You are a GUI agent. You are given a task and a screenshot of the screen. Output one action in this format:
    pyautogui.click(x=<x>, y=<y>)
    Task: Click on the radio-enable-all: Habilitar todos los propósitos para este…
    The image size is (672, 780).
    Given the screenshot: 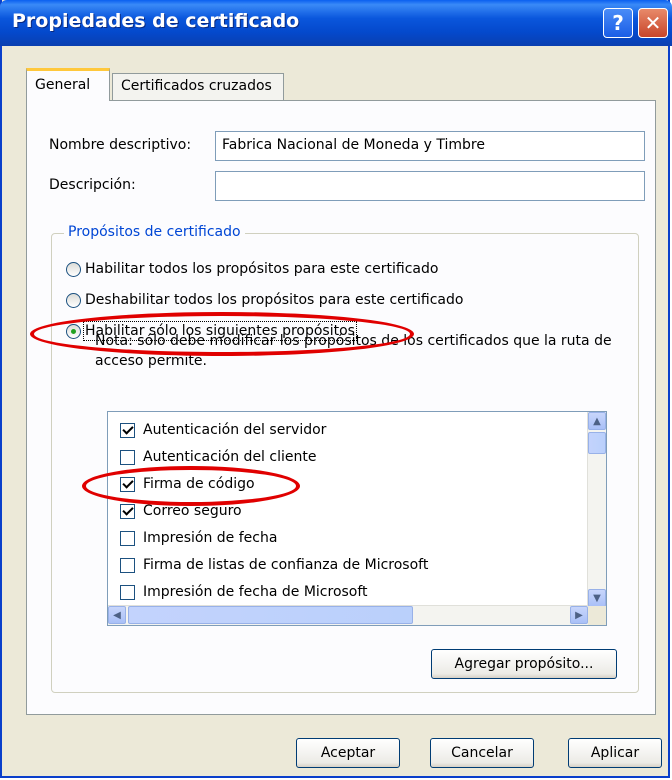 What is the action you would take?
    pyautogui.click(x=252, y=269)
    